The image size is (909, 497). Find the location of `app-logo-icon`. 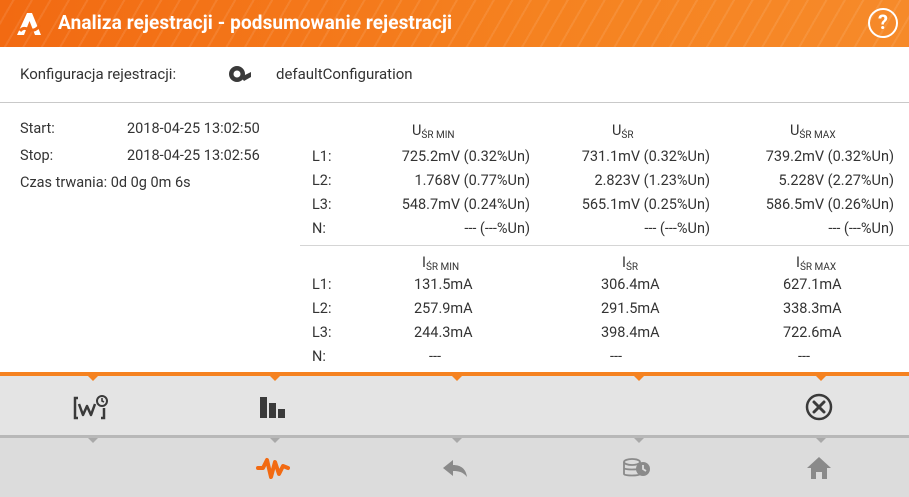

app-logo-icon is located at coordinates (29, 24).